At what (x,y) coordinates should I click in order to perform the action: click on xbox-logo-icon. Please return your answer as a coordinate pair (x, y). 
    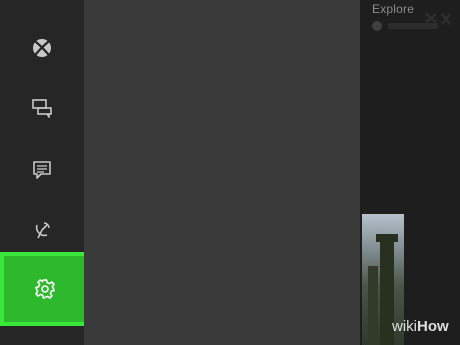
    Looking at the image, I should click on (42, 48).